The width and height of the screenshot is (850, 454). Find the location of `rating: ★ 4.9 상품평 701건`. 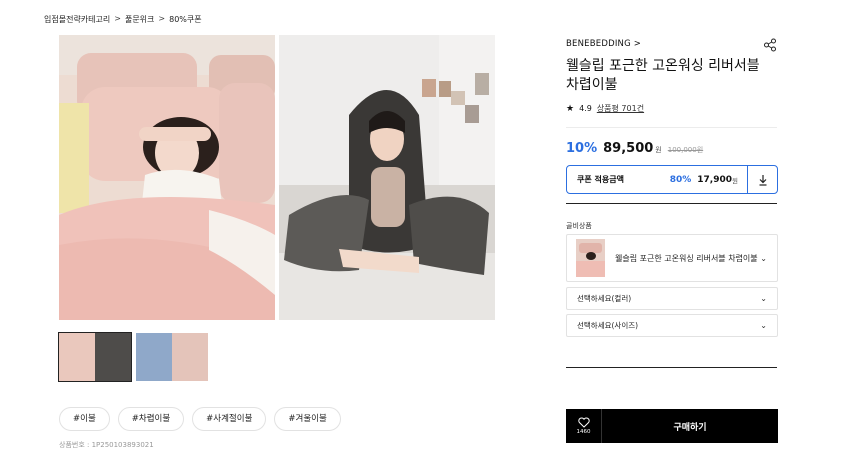

rating: ★ 4.9 상품평 701건 is located at coordinates (605, 108).